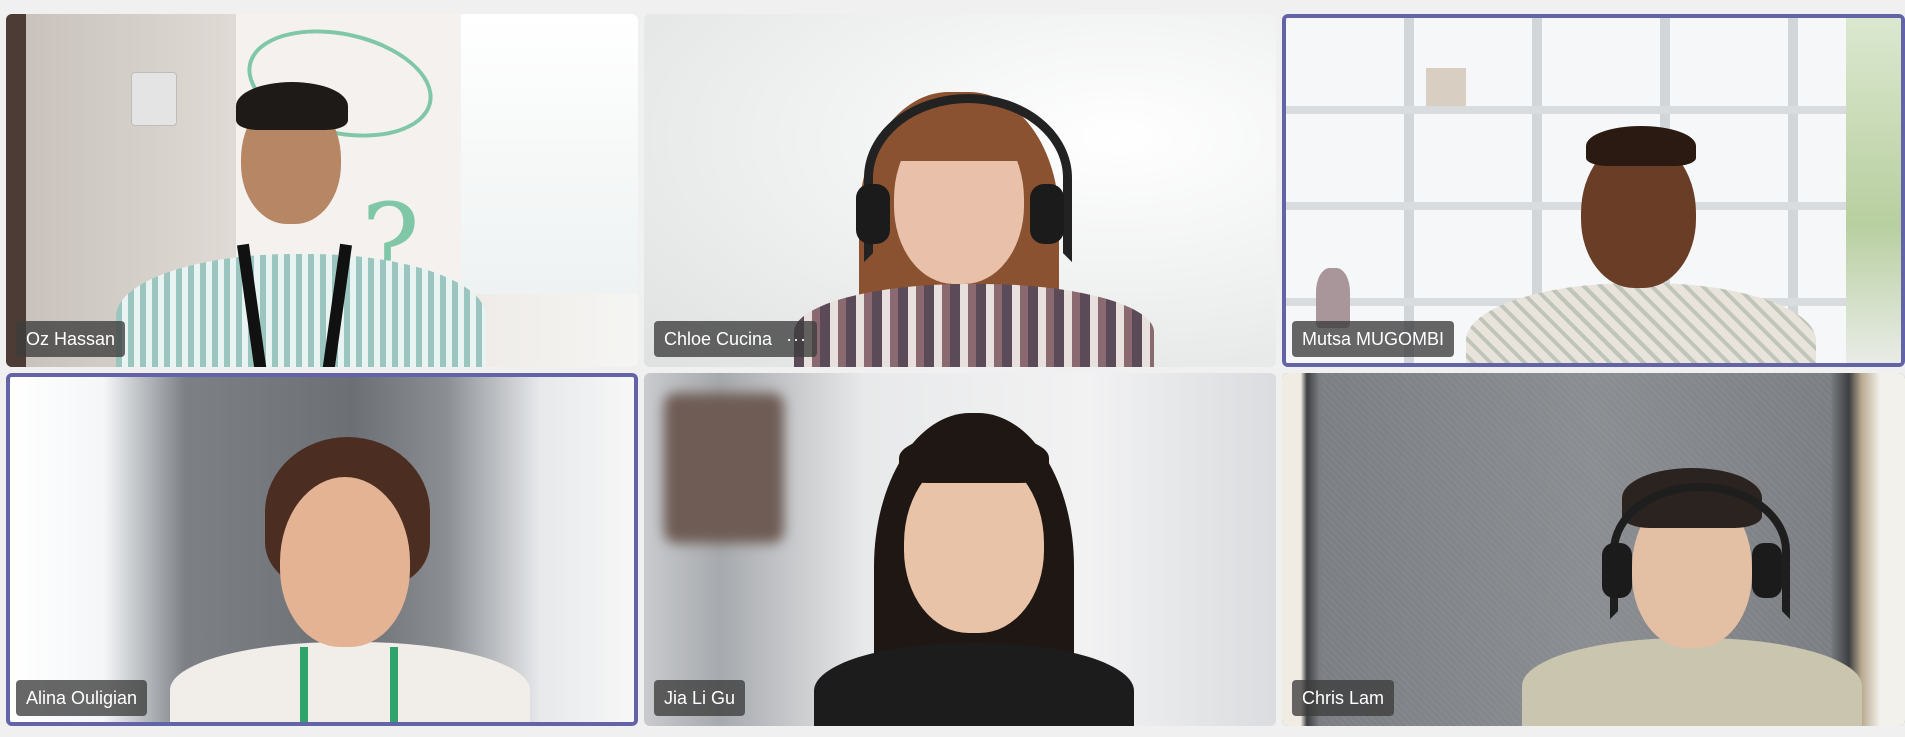  What do you see at coordinates (724, 468) in the screenshot?
I see `background-object` at bounding box center [724, 468].